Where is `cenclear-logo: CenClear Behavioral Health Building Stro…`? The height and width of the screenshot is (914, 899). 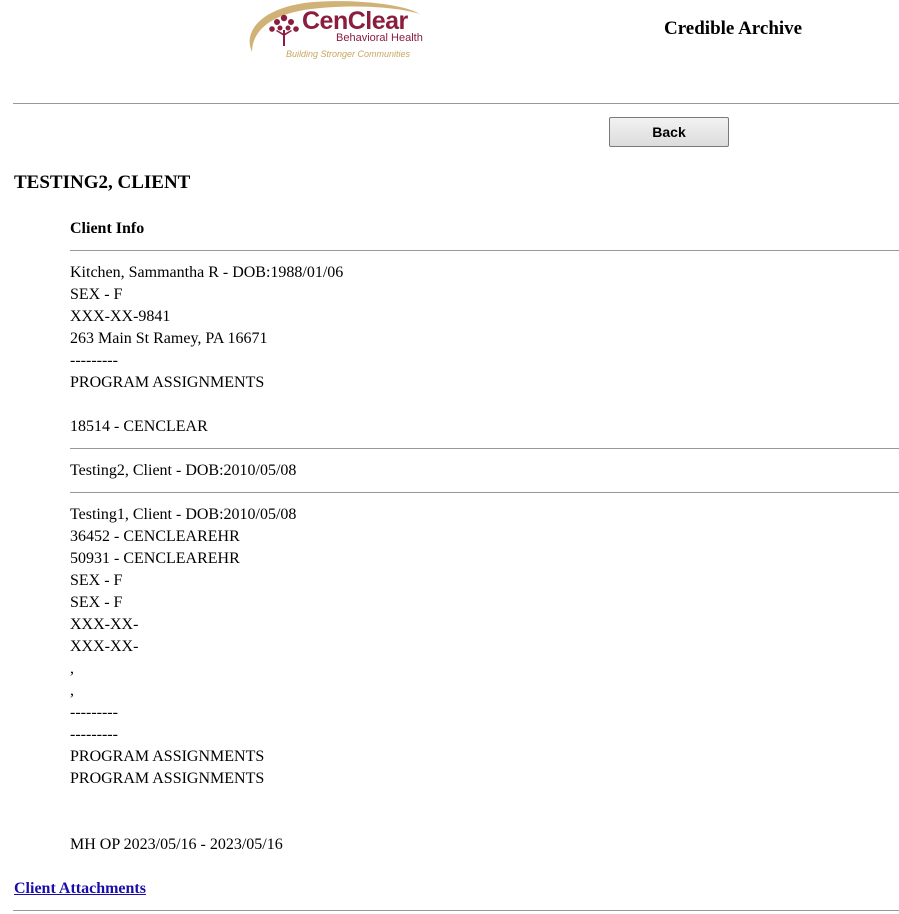 cenclear-logo: CenClear Behavioral Health Building Stro… is located at coordinates (334, 33).